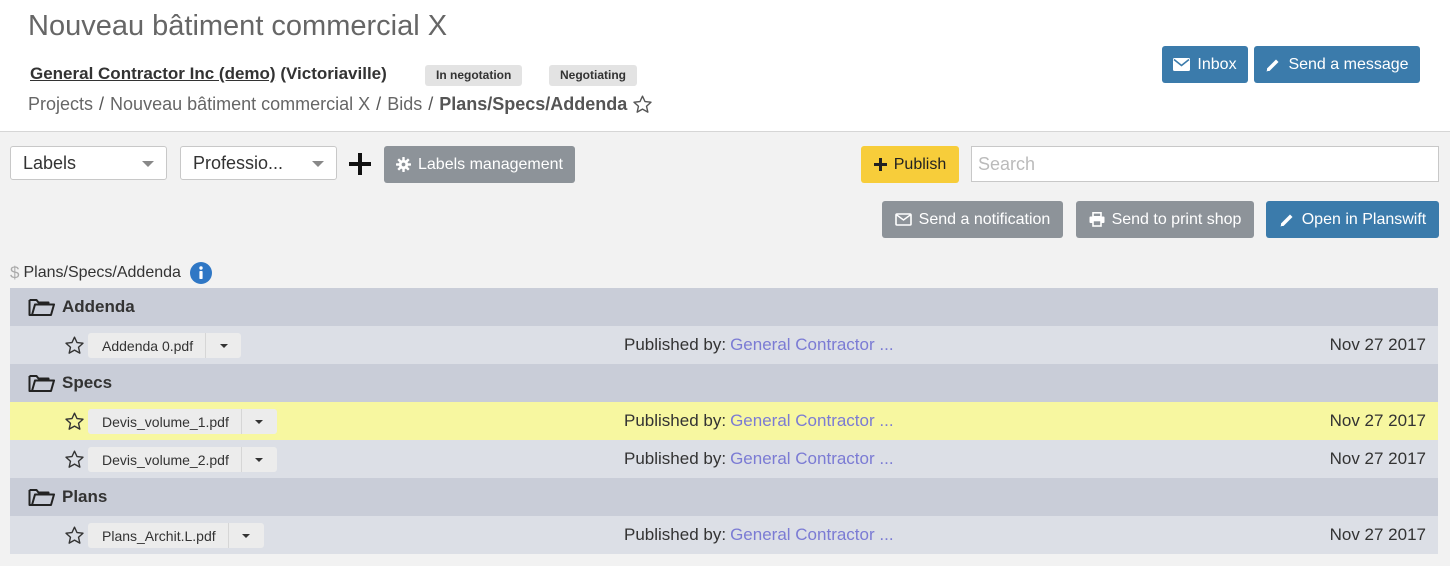 The height and width of the screenshot is (566, 1450). I want to click on file-name: Devis_volume_1.pdf, so click(164, 422).